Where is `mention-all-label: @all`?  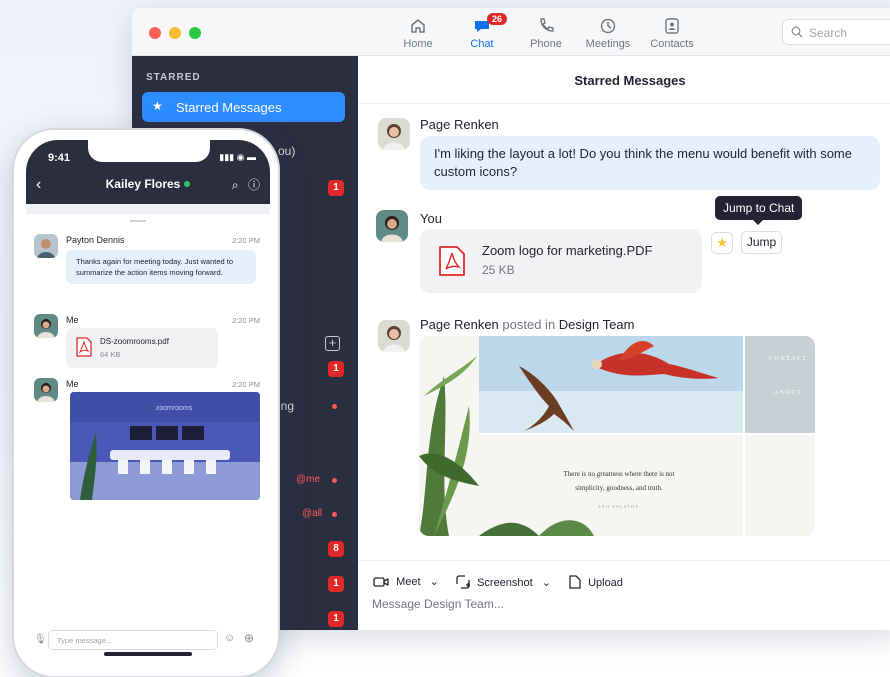
mention-all-label: @all is located at coordinates (312, 513).